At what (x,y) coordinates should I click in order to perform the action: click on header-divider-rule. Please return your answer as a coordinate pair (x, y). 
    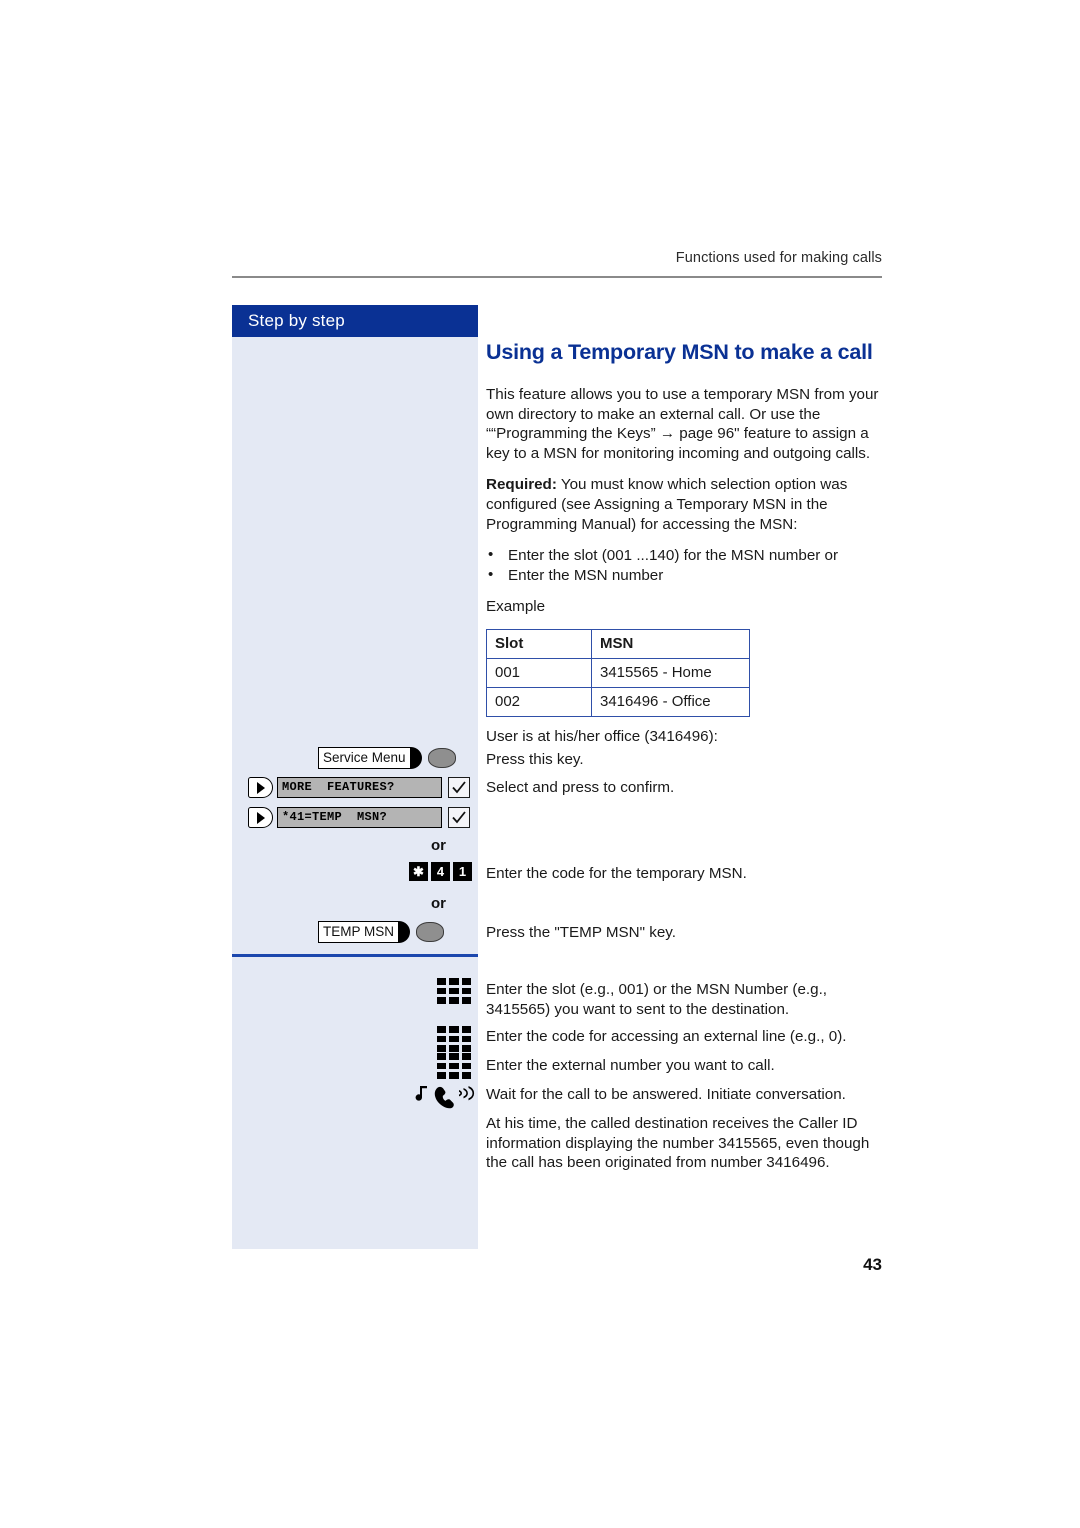
    Looking at the image, I should click on (557, 277).